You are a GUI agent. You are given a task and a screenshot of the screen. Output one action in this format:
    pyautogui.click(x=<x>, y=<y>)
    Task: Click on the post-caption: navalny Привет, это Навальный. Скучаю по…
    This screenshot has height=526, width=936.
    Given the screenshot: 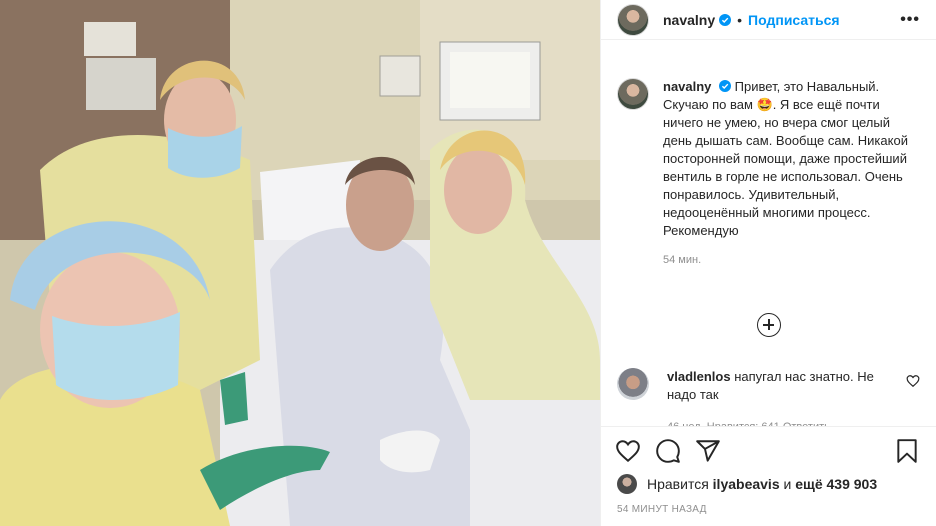 What is the action you would take?
    pyautogui.click(x=768, y=172)
    